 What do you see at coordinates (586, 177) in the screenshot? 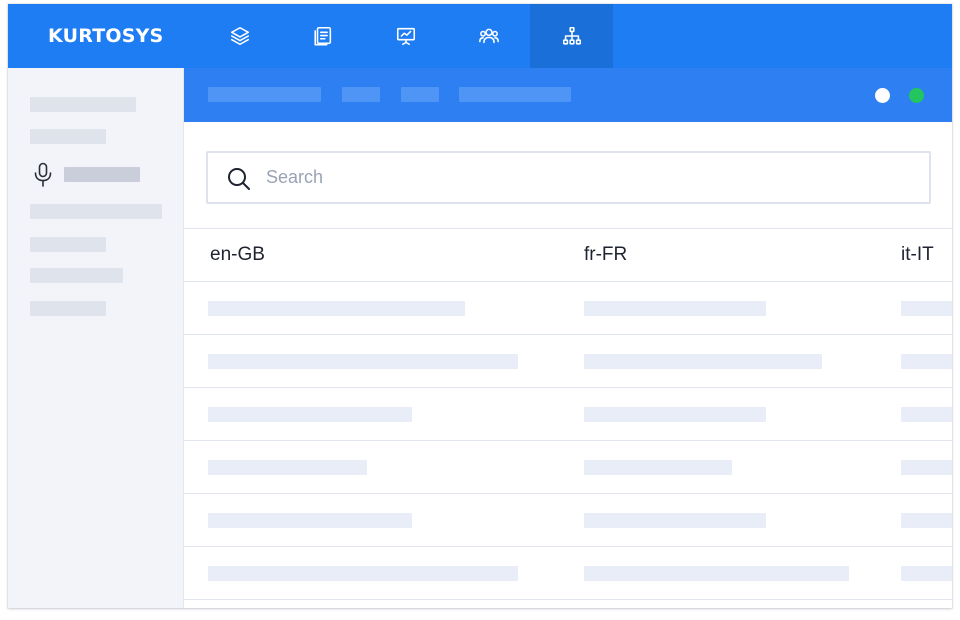
I see `search-input` at bounding box center [586, 177].